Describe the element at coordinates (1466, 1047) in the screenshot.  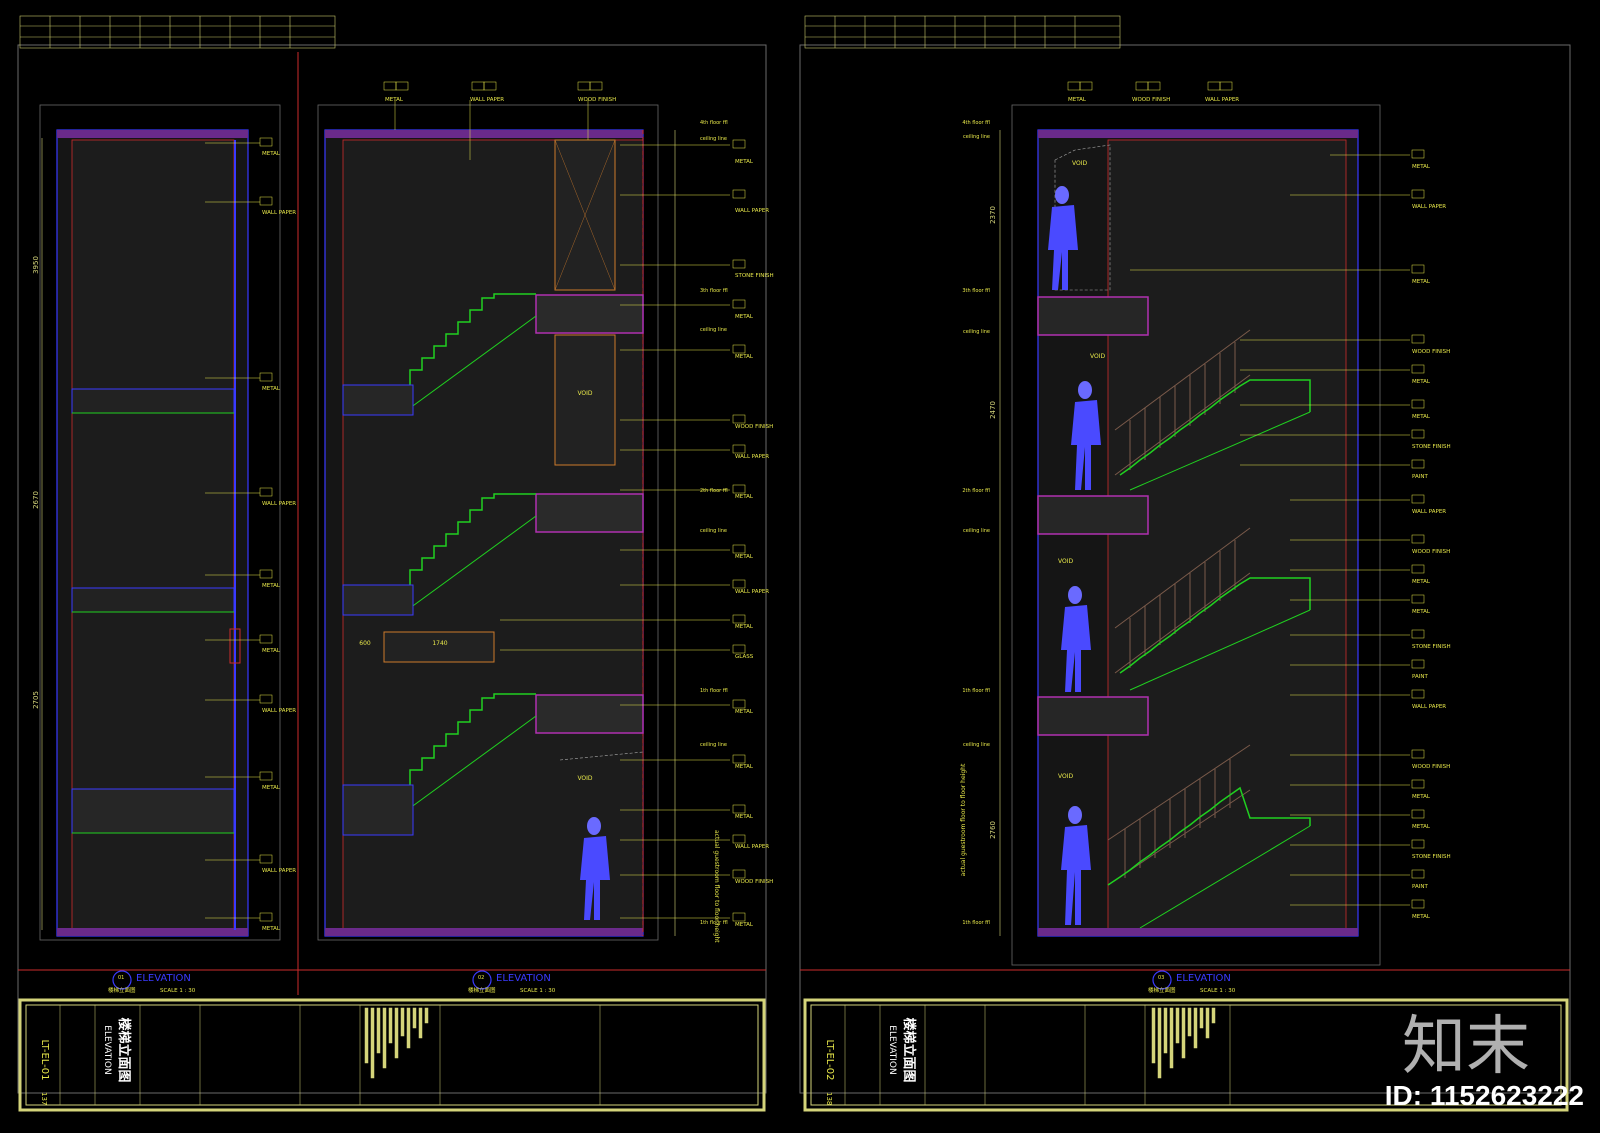
I see `watermark-logo: 知末` at that location.